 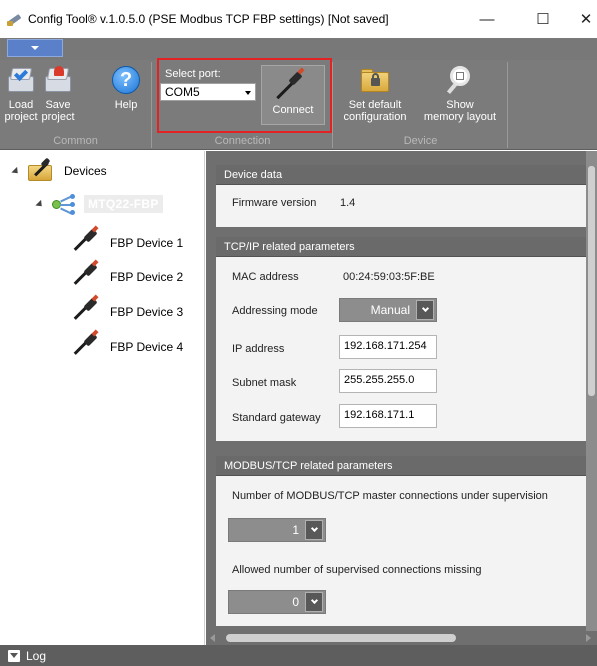 What do you see at coordinates (58, 105) in the screenshot?
I see `save-project-label-1: Save` at bounding box center [58, 105].